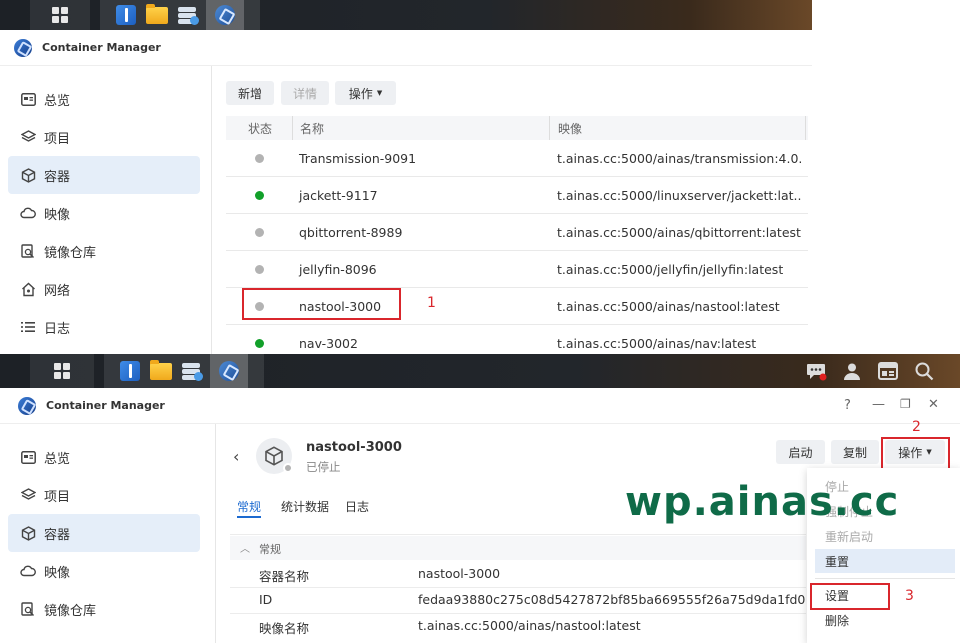  Describe the element at coordinates (885, 561) in the screenshot. I see `menu-item-reset: 重置` at that location.